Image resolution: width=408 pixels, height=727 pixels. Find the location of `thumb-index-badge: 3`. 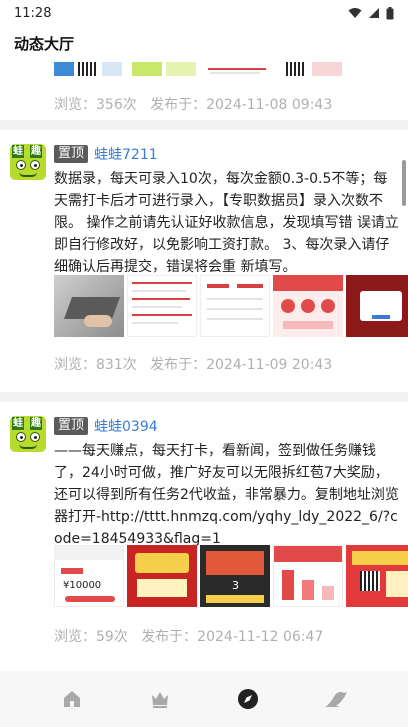

thumb-index-badge: 3 is located at coordinates (235, 585).